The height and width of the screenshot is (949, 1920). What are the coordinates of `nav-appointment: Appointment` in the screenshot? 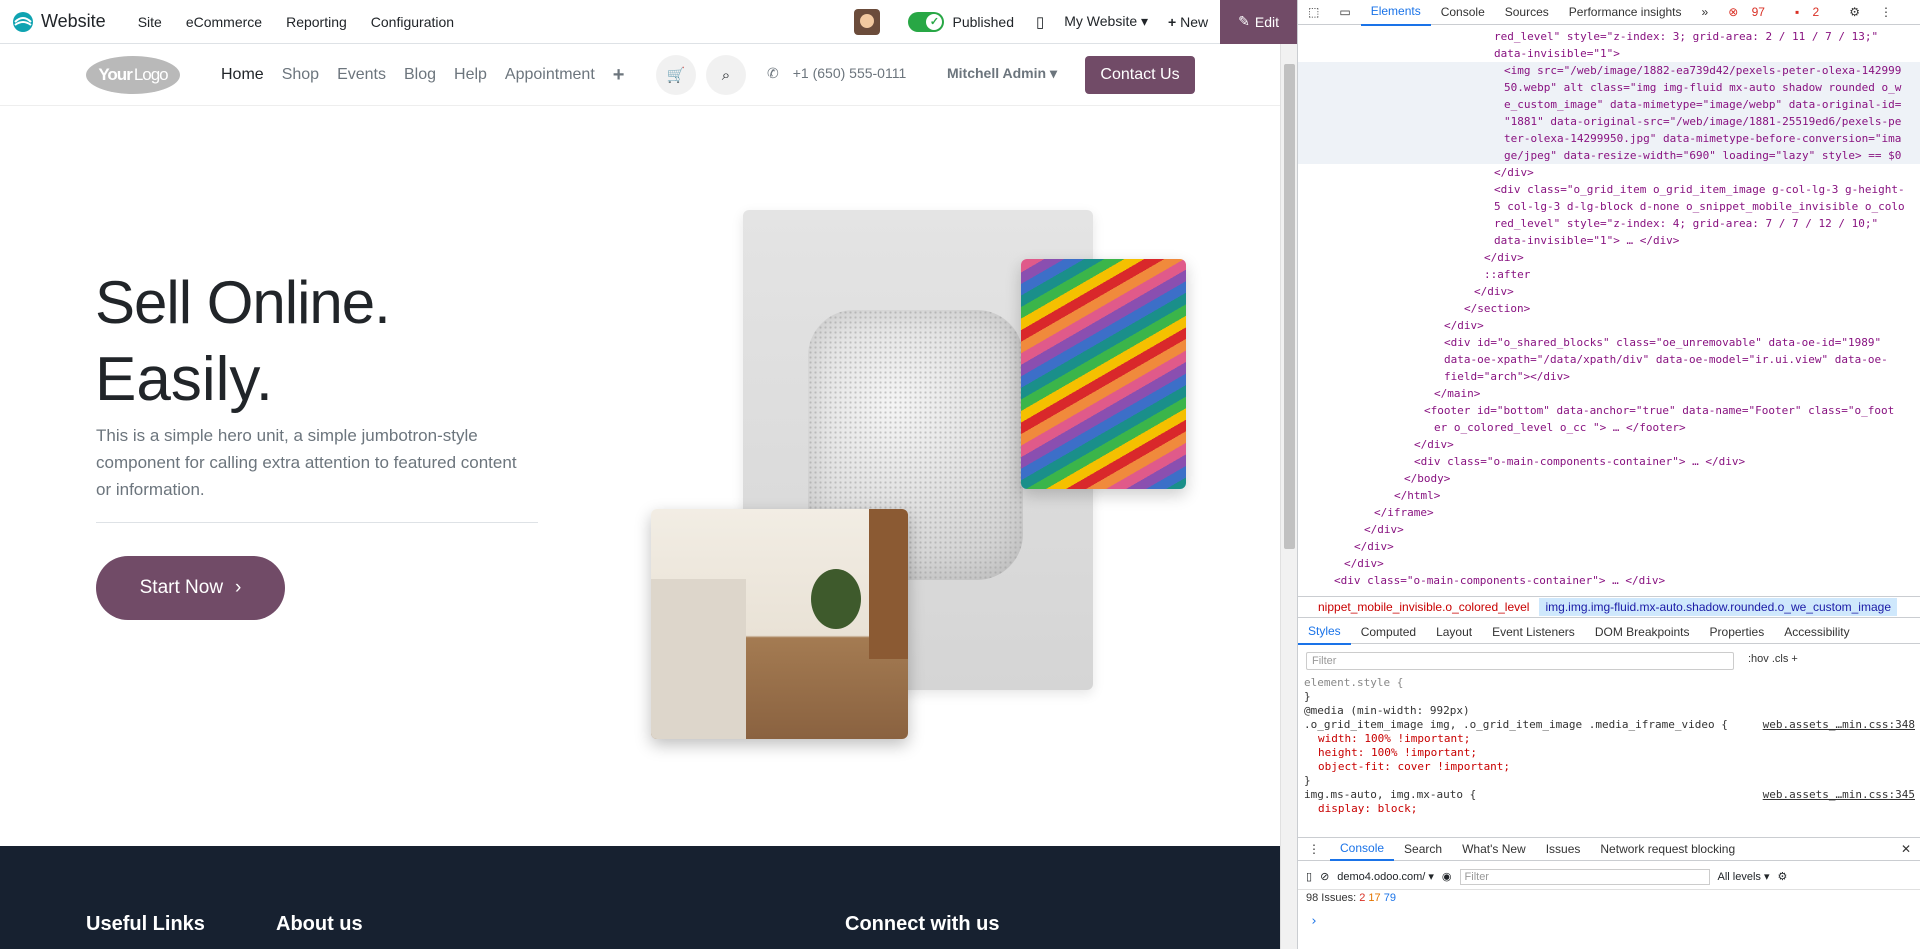 It's located at (550, 75).